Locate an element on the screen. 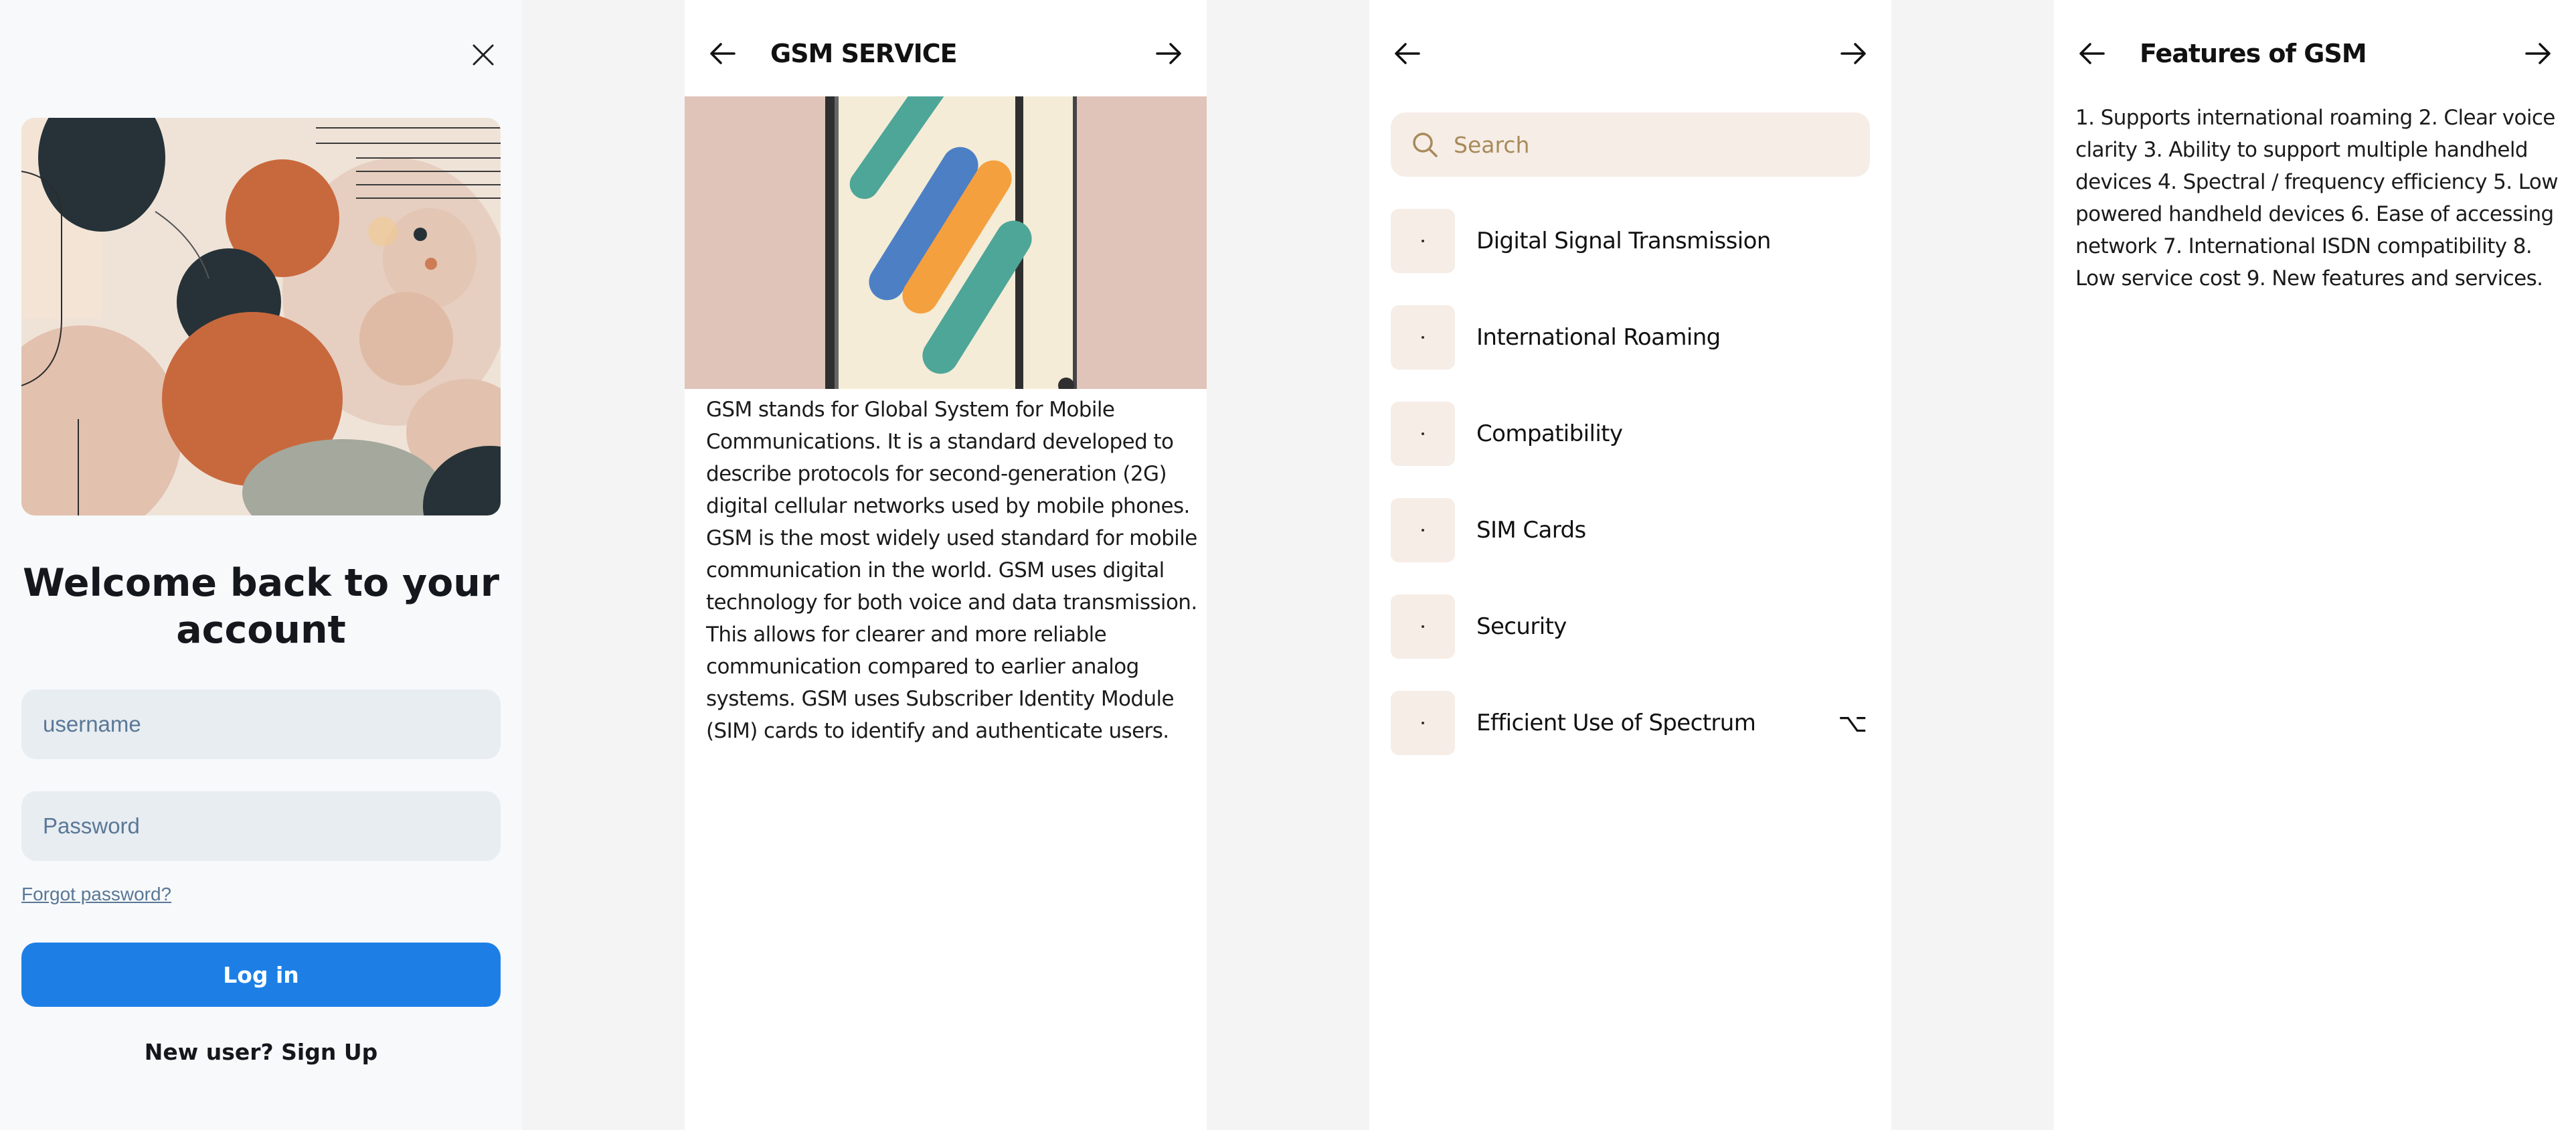 This screenshot has width=2576, height=1130. list-item: SIM Cards is located at coordinates (1630, 530).